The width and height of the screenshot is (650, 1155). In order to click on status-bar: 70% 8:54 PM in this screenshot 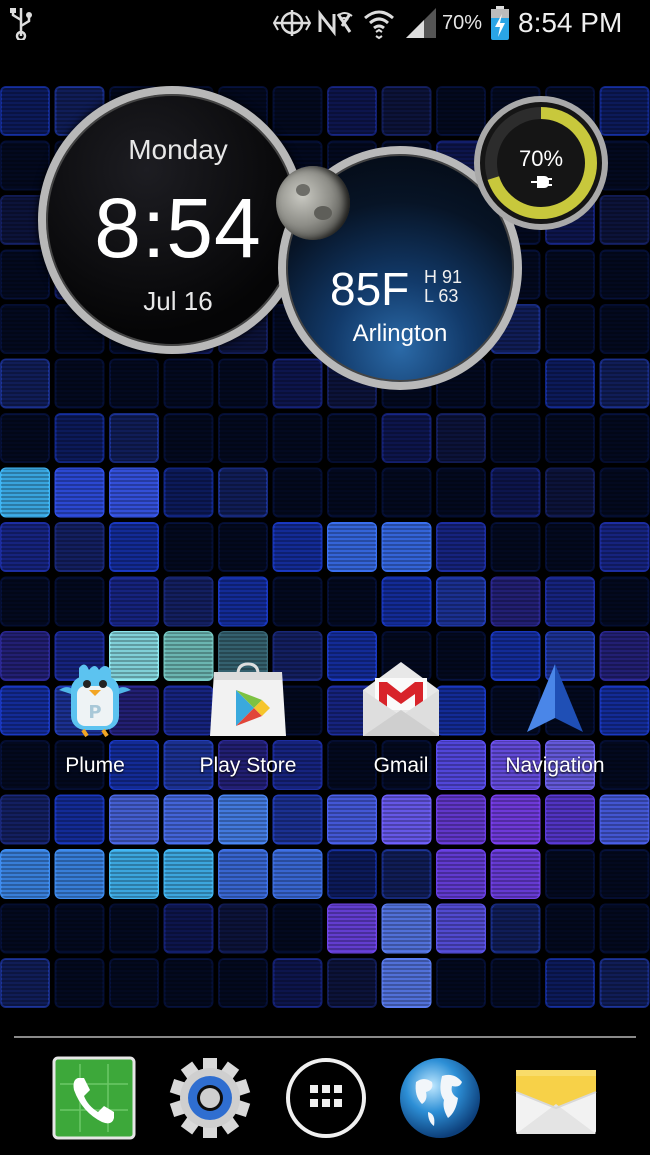, I will do `click(325, 23)`.